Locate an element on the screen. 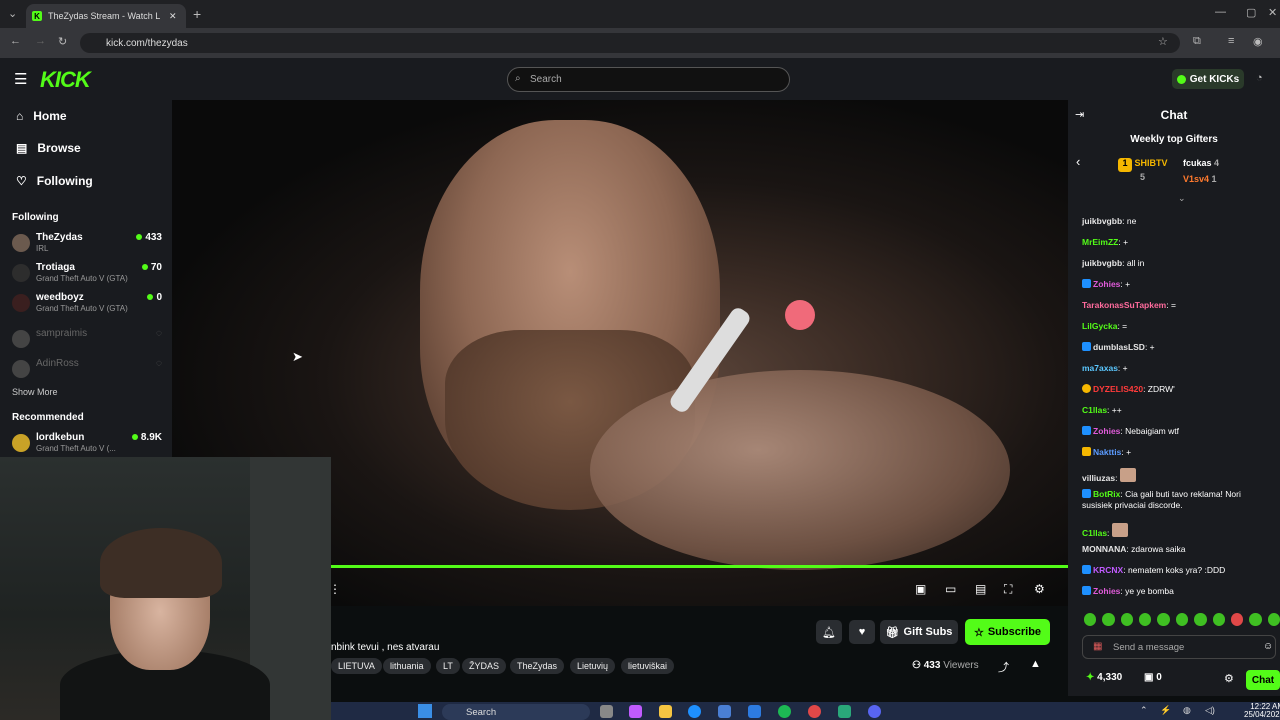 The width and height of the screenshot is (1280, 720). show-more-link: Show More is located at coordinates (35, 392).